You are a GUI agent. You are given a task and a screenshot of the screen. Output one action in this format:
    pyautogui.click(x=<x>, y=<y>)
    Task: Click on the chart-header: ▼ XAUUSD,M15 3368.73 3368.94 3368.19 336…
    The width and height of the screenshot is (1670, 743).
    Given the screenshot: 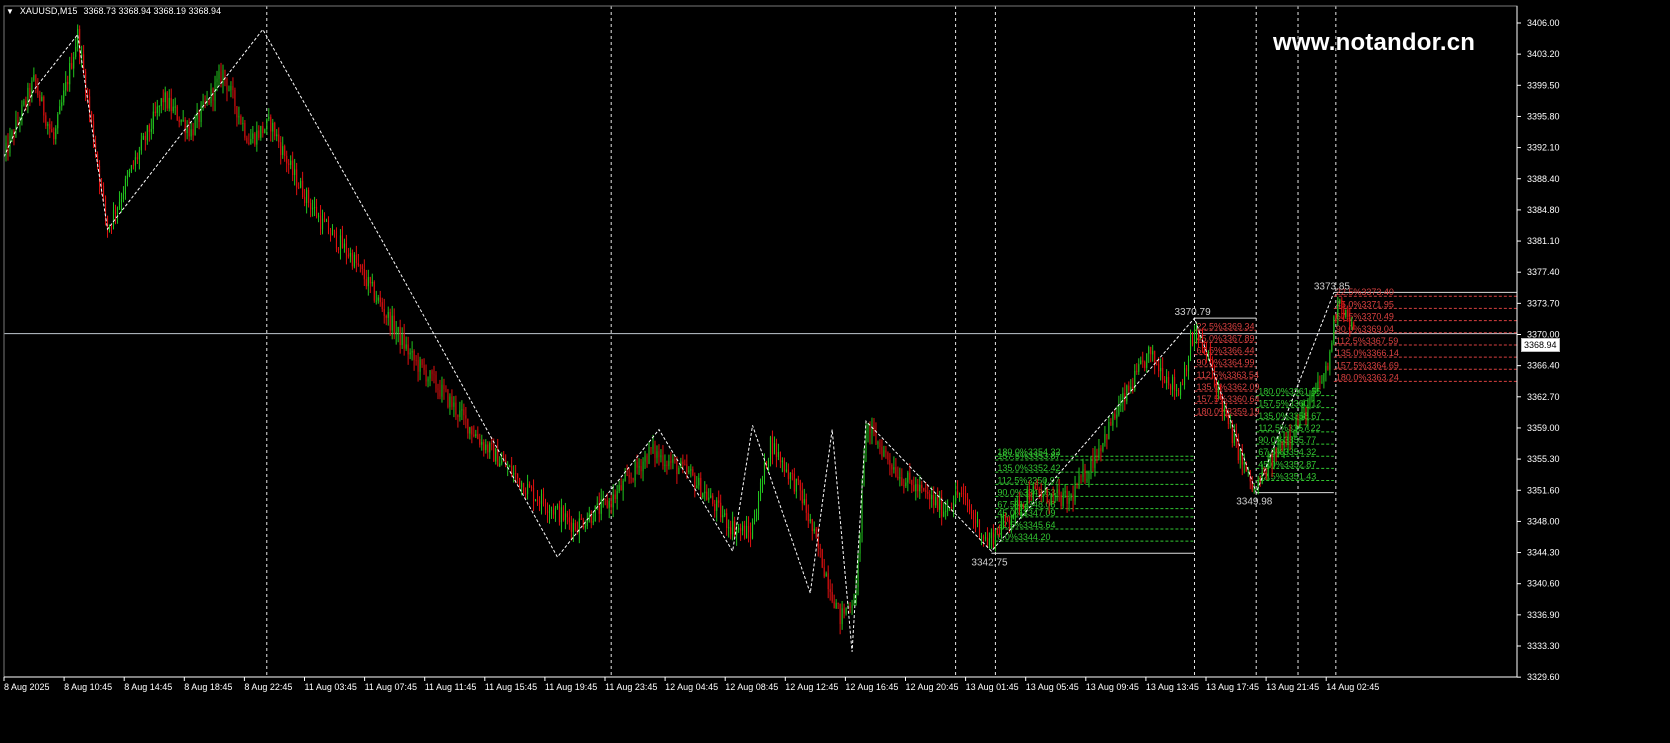 What is the action you would take?
    pyautogui.click(x=113, y=11)
    